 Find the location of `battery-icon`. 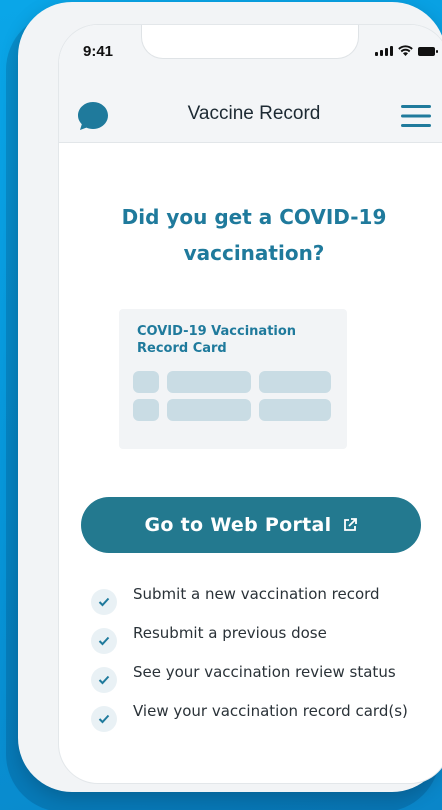

battery-icon is located at coordinates (428, 51).